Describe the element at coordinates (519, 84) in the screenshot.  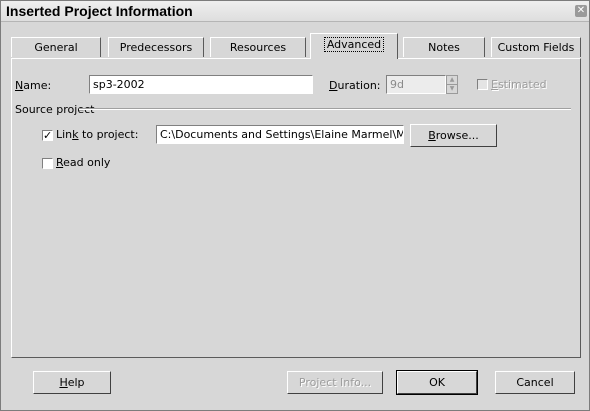
I see `estimated-label: Estimated` at that location.